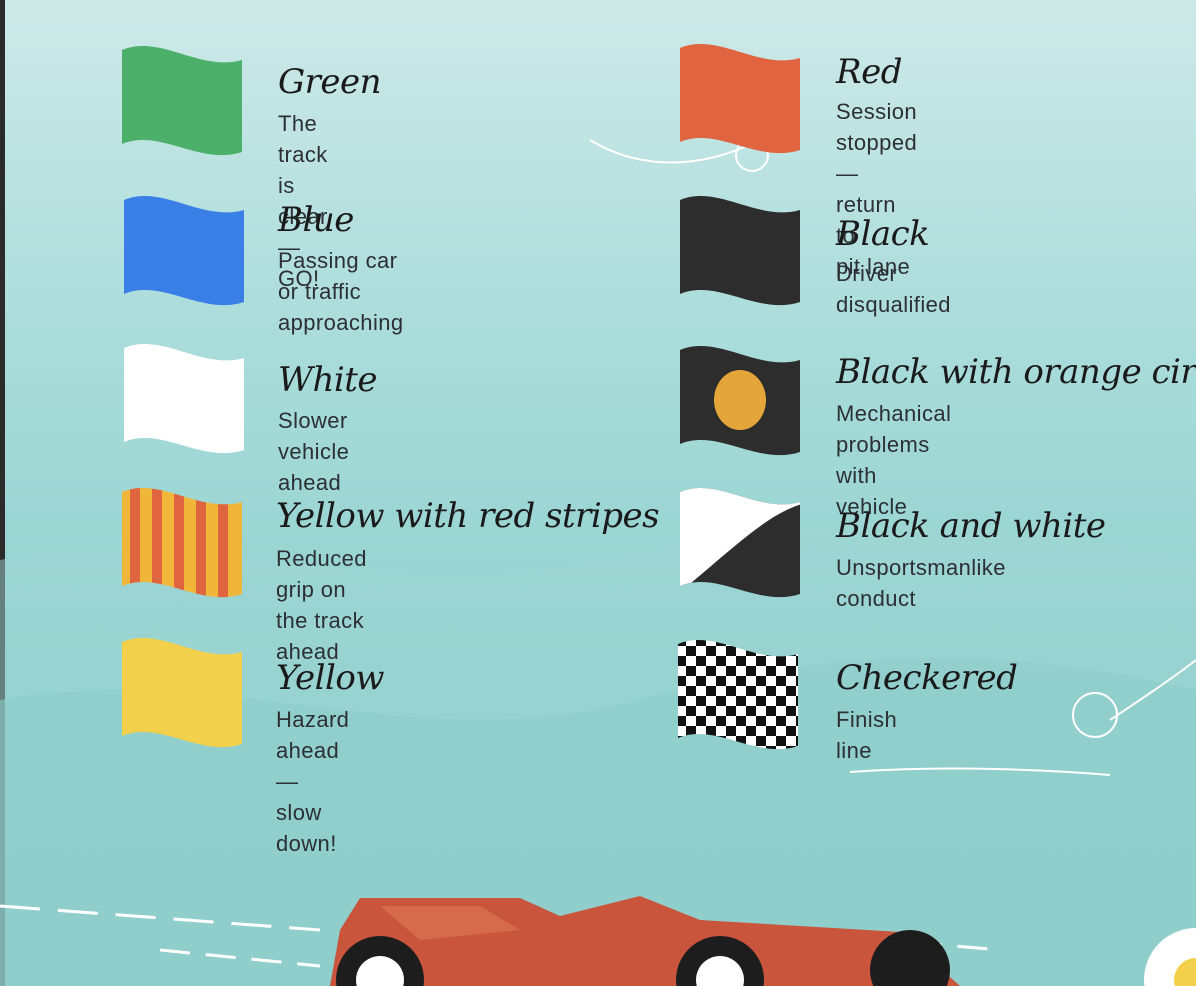 The width and height of the screenshot is (1196, 986). I want to click on yellow-red-striped-flag-icon, so click(182, 543).